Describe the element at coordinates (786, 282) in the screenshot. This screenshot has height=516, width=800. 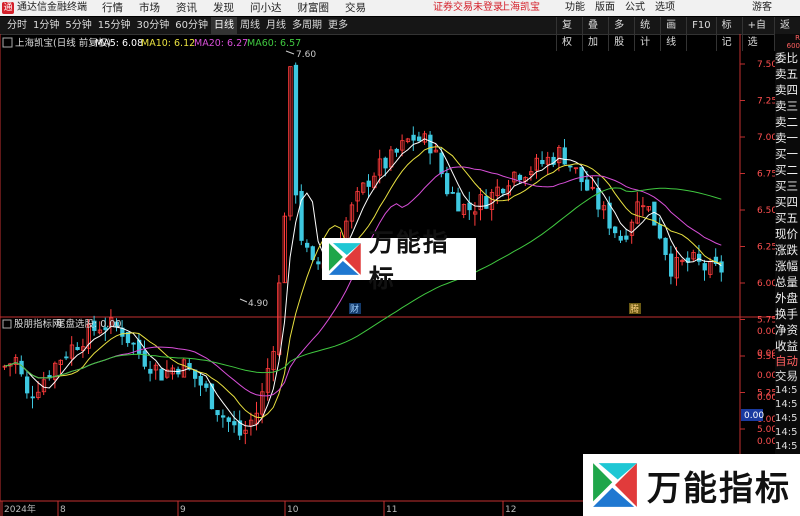
I see `side-panel-item: 总量` at that location.